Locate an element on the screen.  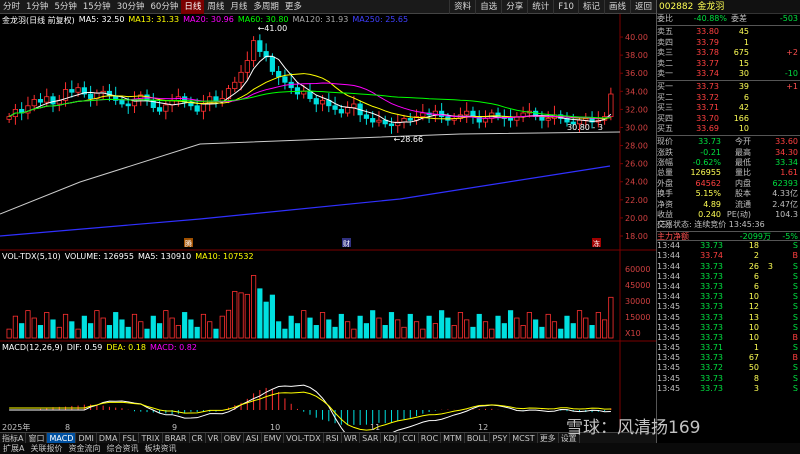
quote-value: 33.73 is located at coordinates (709, 142).